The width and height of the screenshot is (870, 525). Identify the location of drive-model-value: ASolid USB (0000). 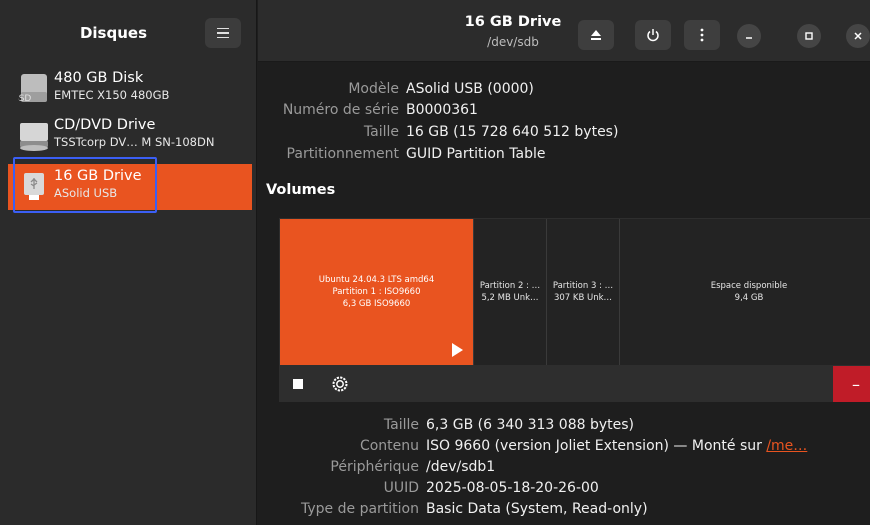
(470, 89).